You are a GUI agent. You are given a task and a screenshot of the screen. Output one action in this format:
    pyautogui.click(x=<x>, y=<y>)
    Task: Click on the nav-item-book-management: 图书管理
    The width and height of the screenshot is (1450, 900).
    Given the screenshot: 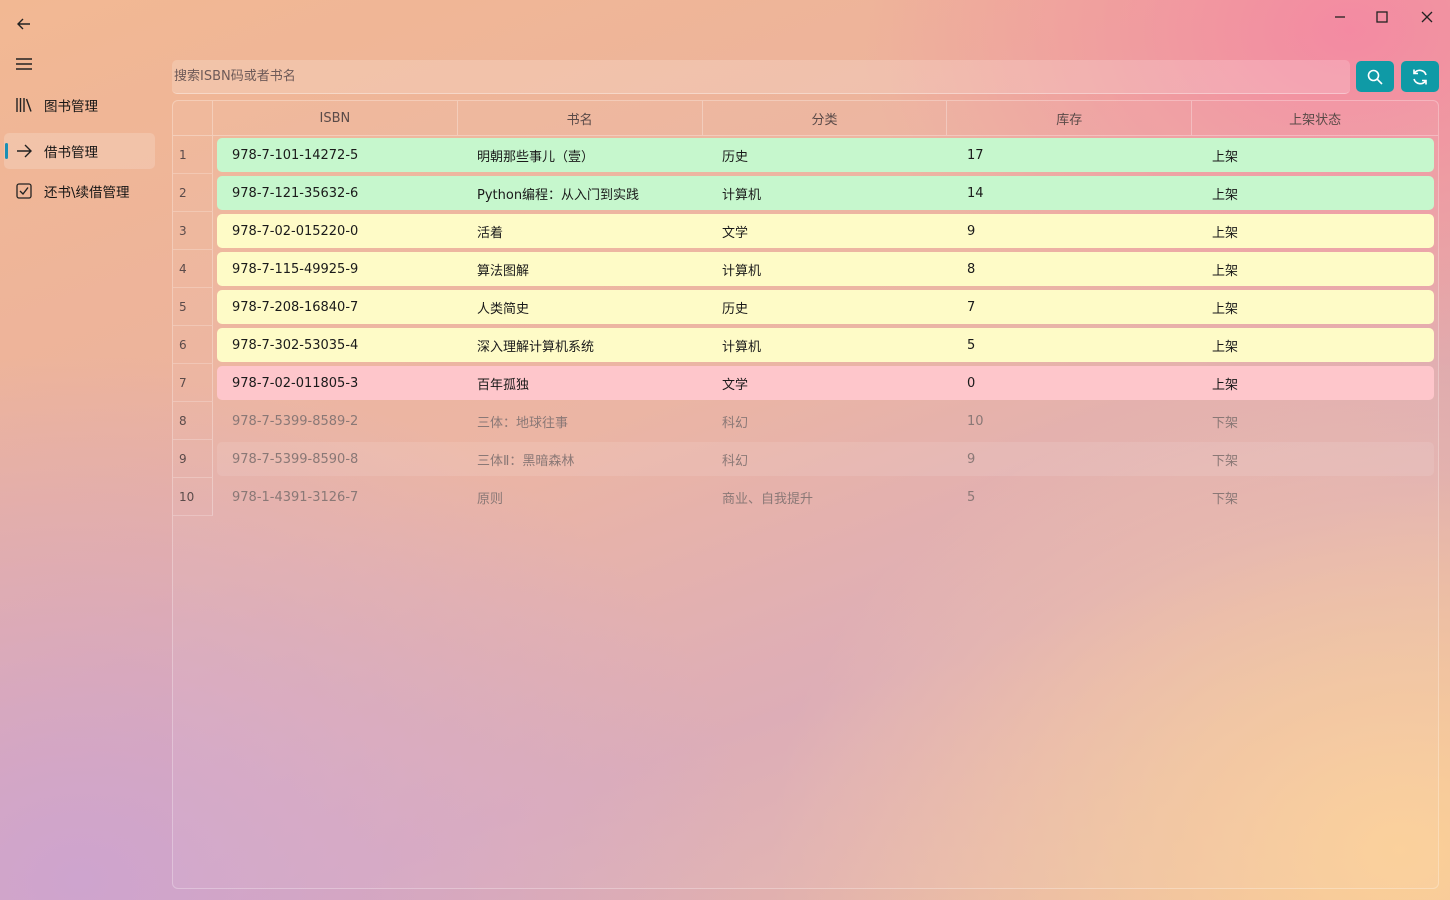 What is the action you would take?
    pyautogui.click(x=79, y=105)
    